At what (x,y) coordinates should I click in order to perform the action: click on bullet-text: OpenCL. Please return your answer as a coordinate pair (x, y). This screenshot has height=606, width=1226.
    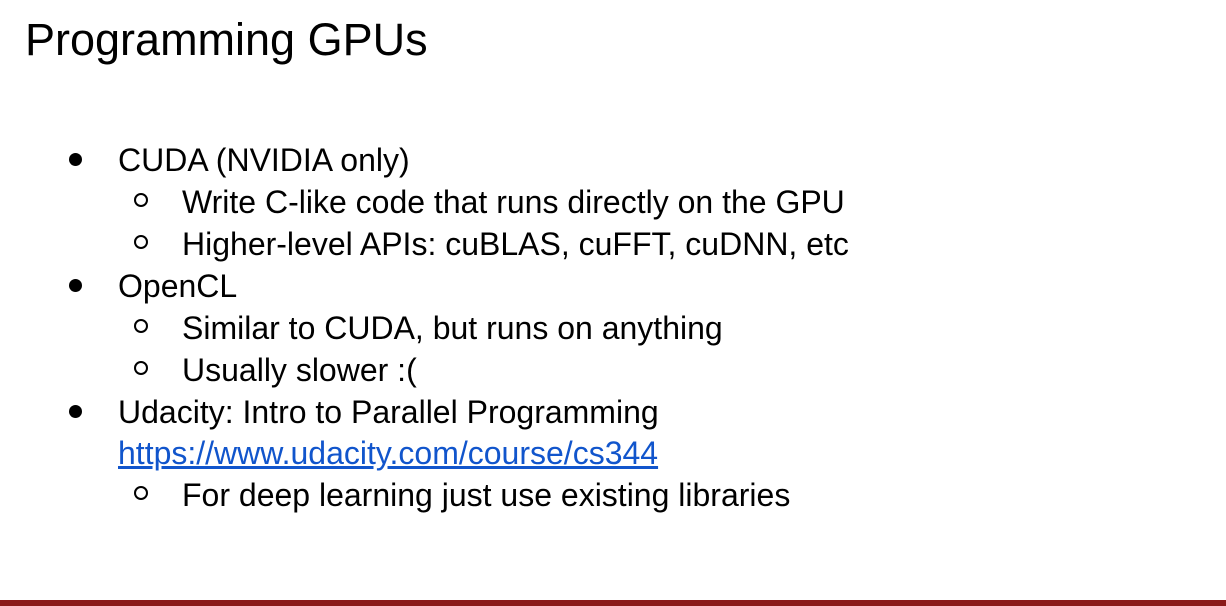
    Looking at the image, I should click on (178, 286).